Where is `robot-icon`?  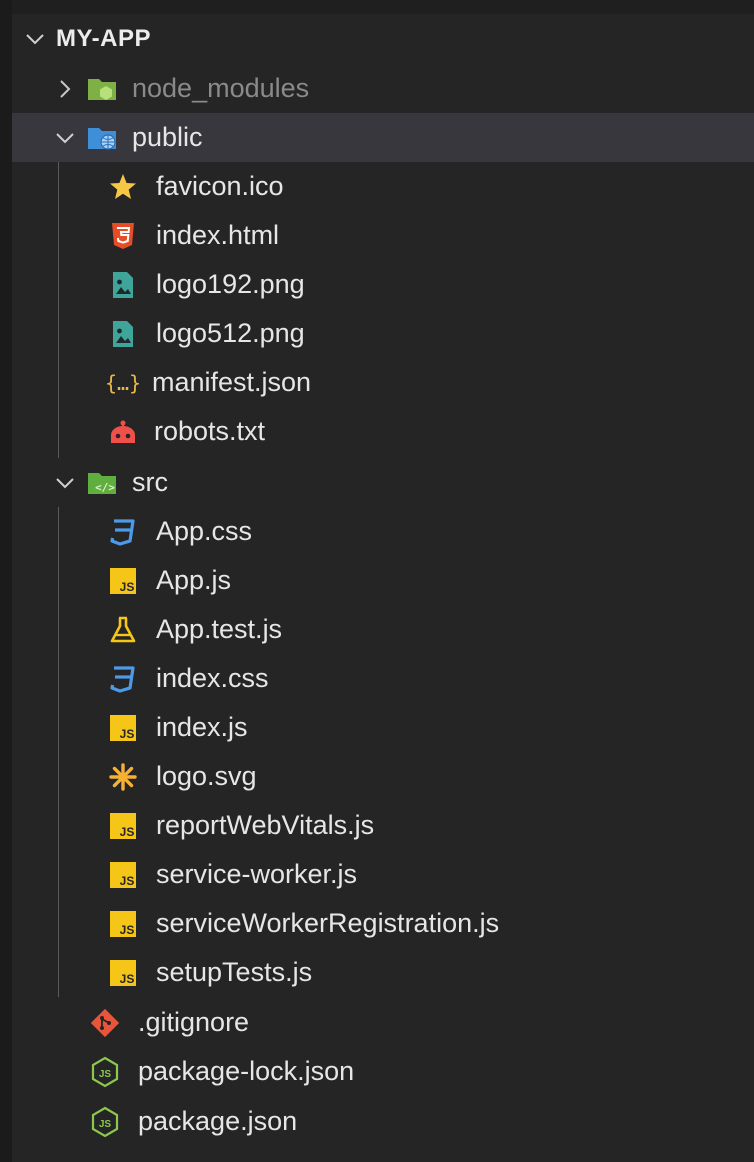 robot-icon is located at coordinates (123, 432).